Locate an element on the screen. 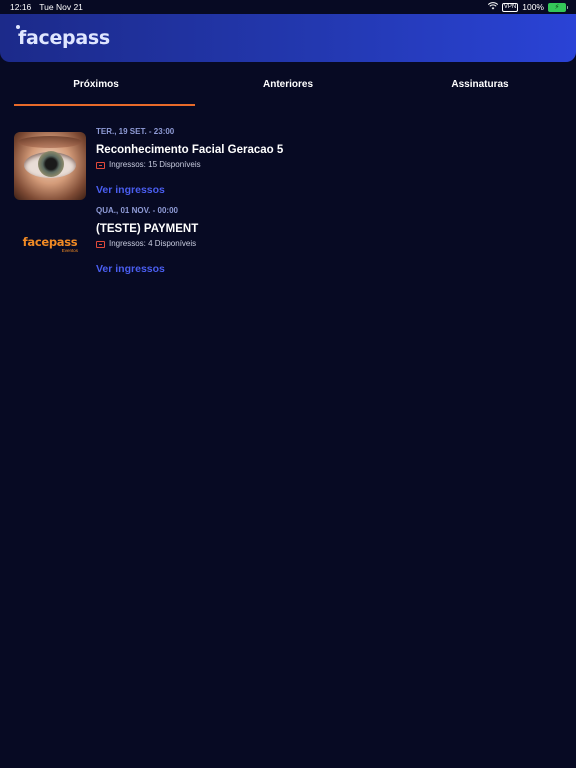  battery-icon: ⚡ is located at coordinates (558, 7).